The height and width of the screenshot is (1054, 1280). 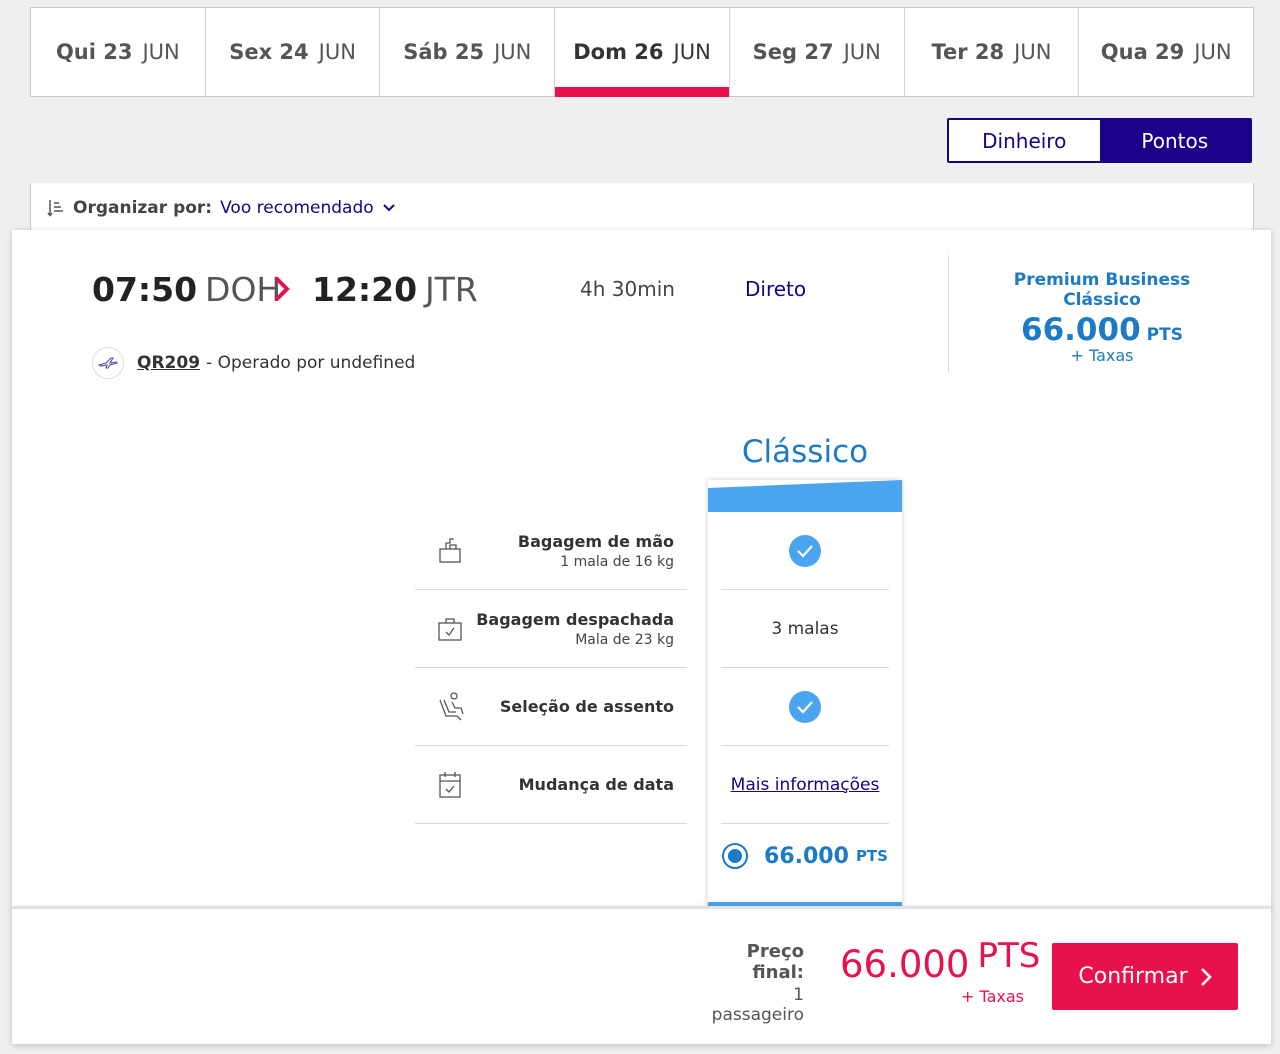 What do you see at coordinates (992, 52) in the screenshot?
I see `date-tab-ter-28: Ter 28 JUN` at bounding box center [992, 52].